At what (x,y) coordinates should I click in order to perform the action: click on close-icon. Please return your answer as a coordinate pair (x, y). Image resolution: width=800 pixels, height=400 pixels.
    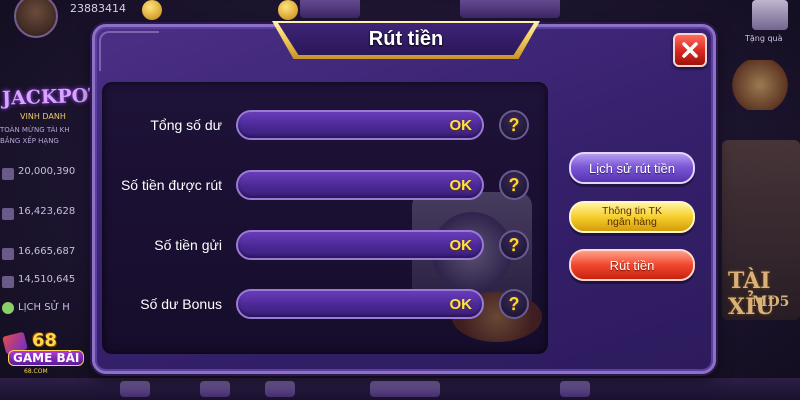
    Looking at the image, I should click on (690, 50).